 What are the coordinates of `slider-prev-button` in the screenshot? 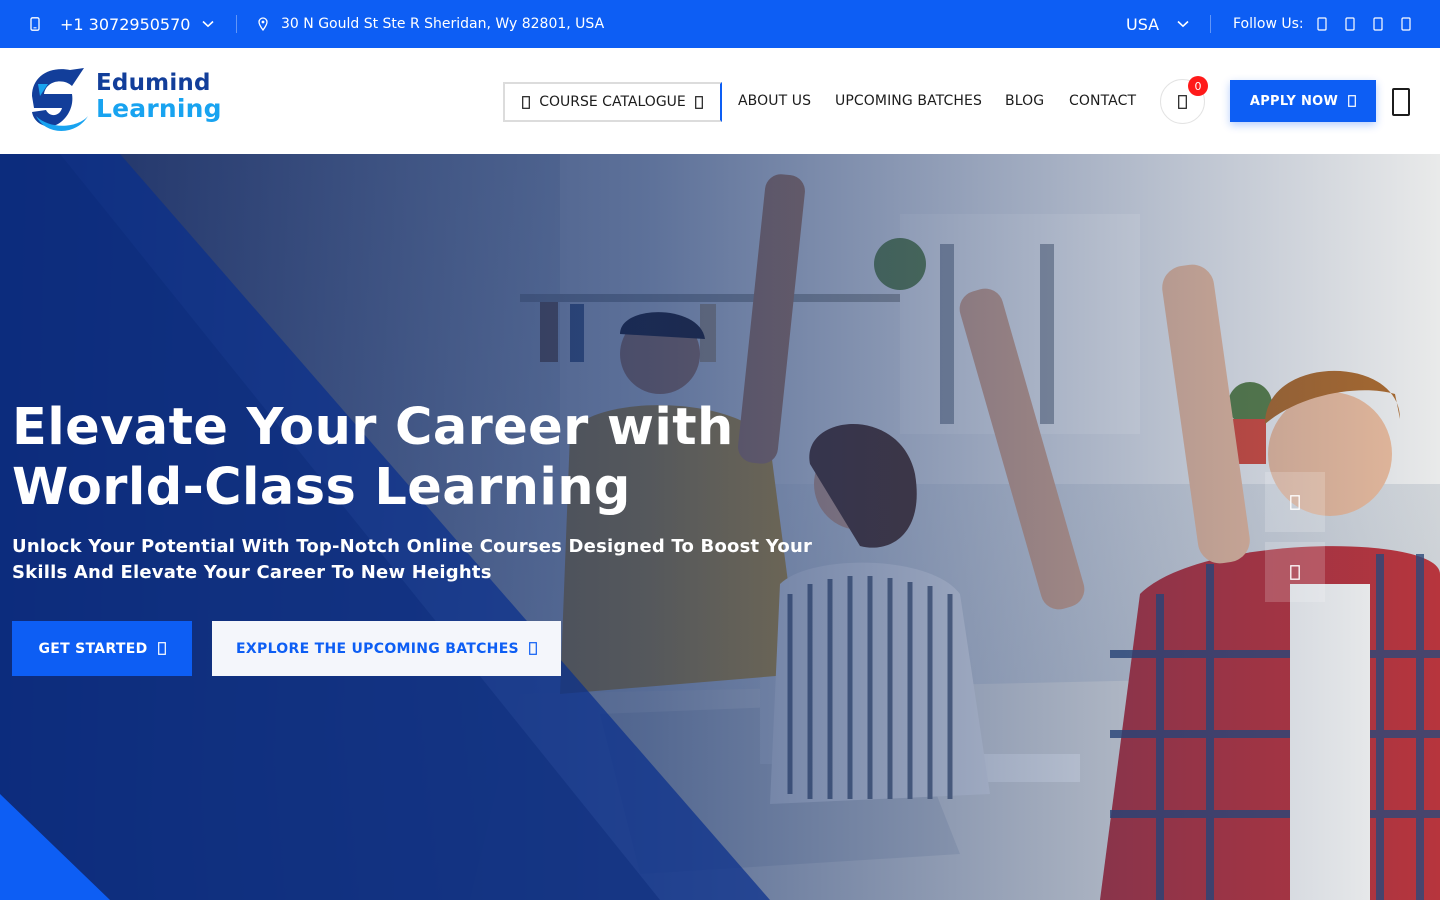 It's located at (1295, 502).